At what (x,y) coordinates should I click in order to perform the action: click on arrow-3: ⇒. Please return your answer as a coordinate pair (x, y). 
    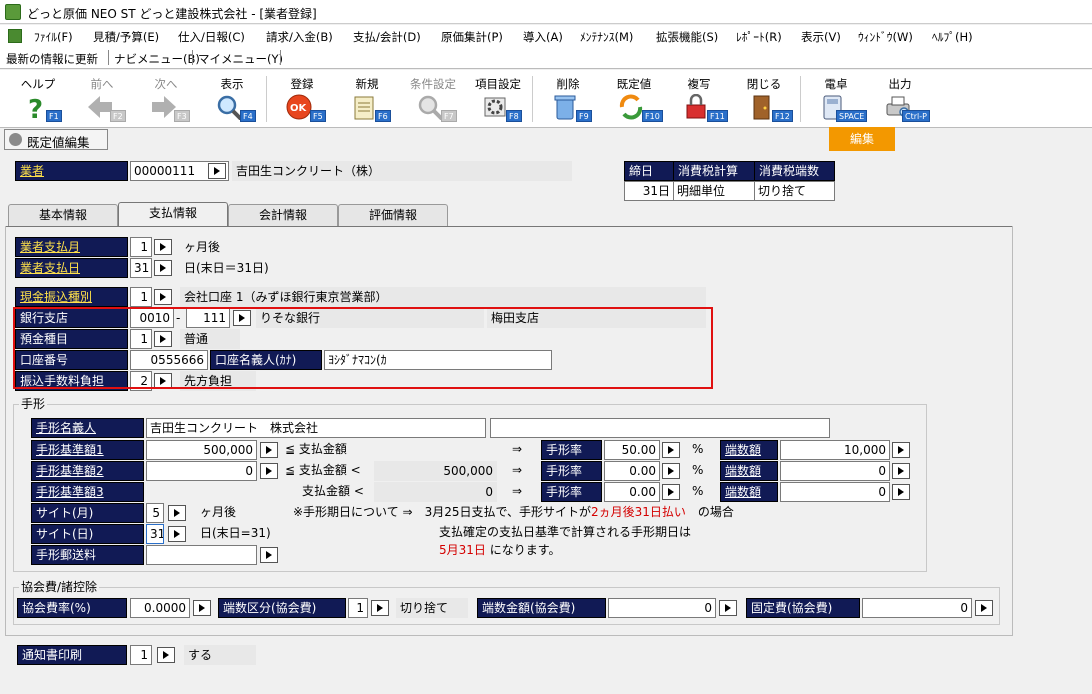
    Looking at the image, I should click on (517, 491).